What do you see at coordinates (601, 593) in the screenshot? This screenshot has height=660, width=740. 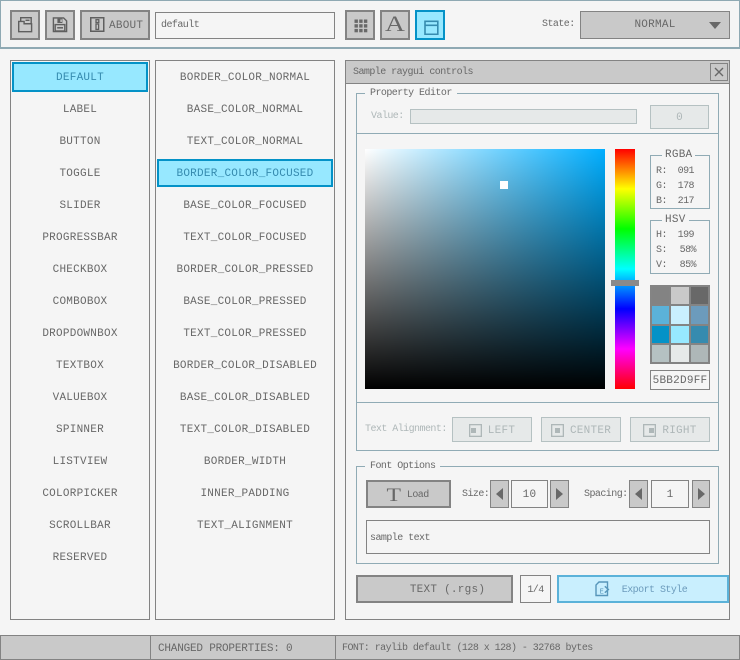 I see `svg-text: E` at bounding box center [601, 593].